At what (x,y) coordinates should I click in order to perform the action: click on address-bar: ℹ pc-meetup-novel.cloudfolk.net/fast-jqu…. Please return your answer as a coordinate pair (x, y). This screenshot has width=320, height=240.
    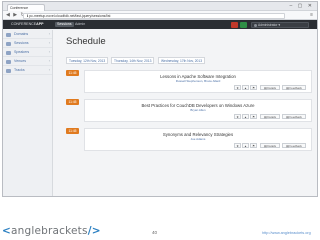
    Looking at the image, I should click on (154, 15).